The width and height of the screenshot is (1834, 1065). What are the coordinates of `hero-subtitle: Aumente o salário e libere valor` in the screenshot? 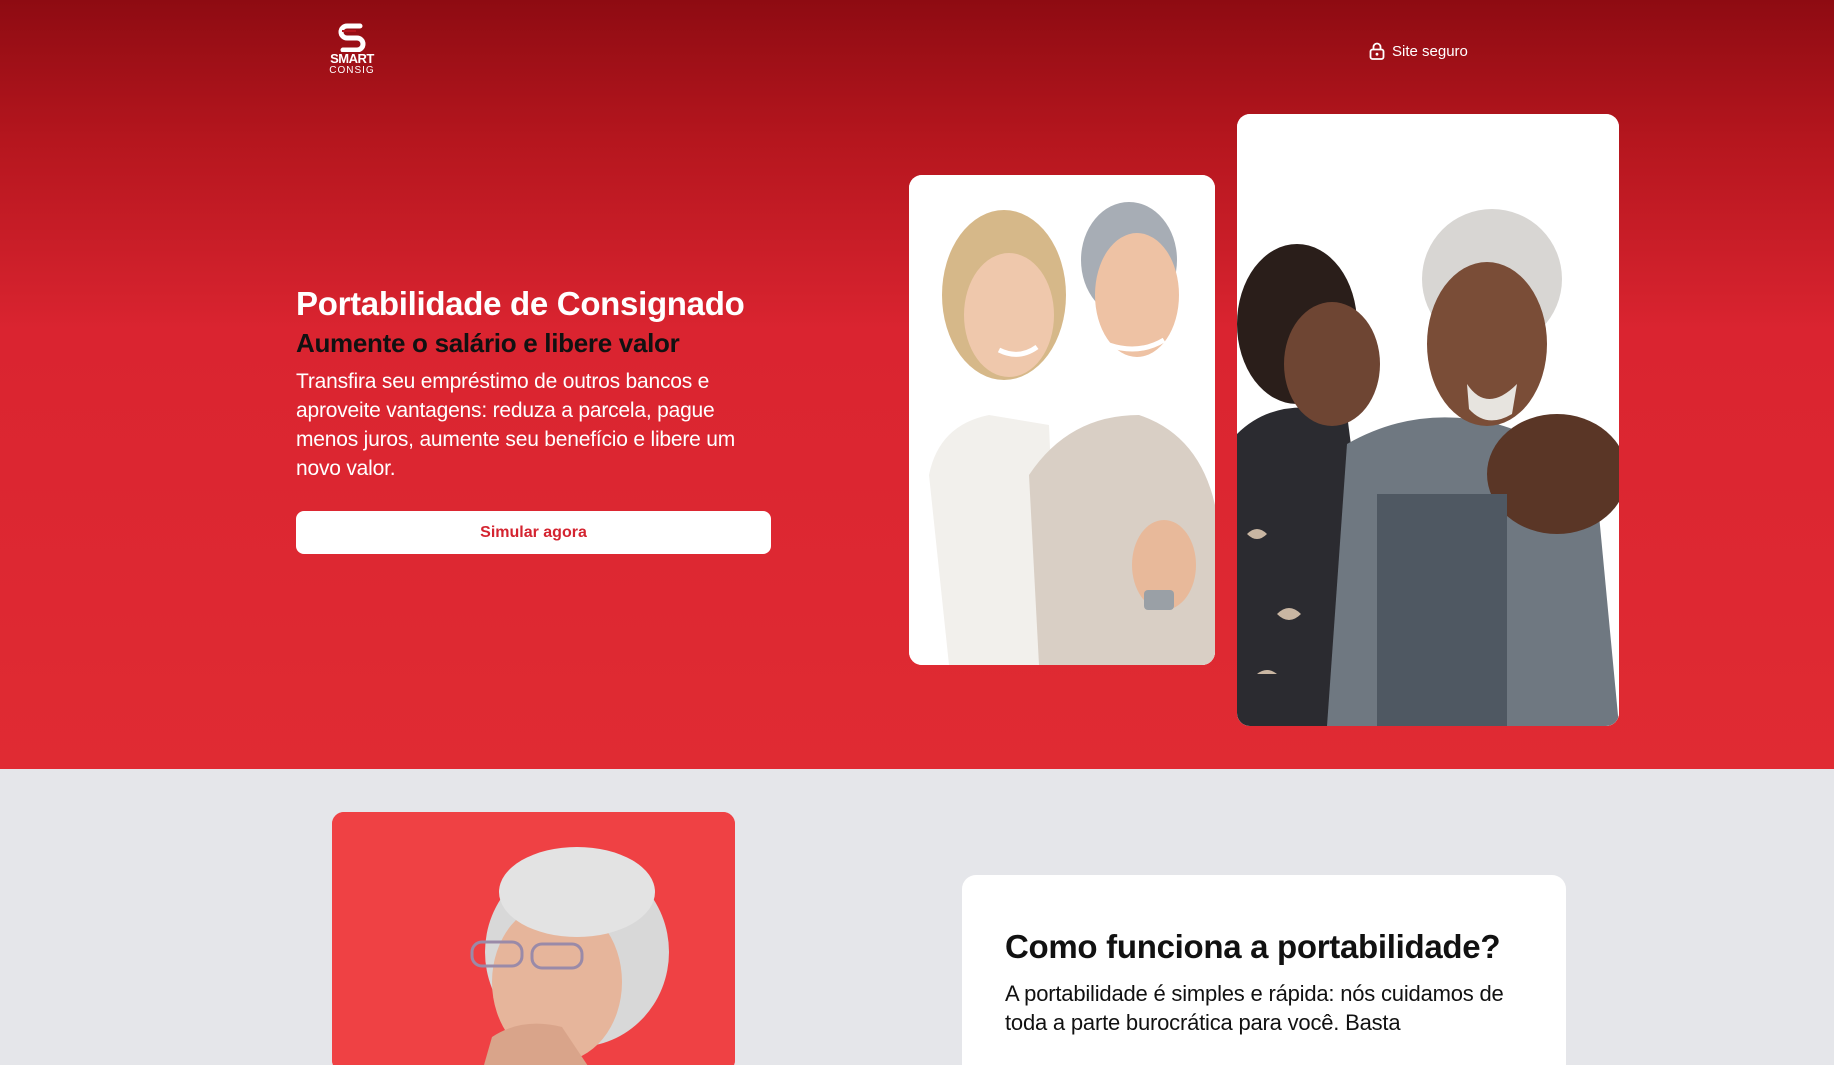 It's located at (488, 343).